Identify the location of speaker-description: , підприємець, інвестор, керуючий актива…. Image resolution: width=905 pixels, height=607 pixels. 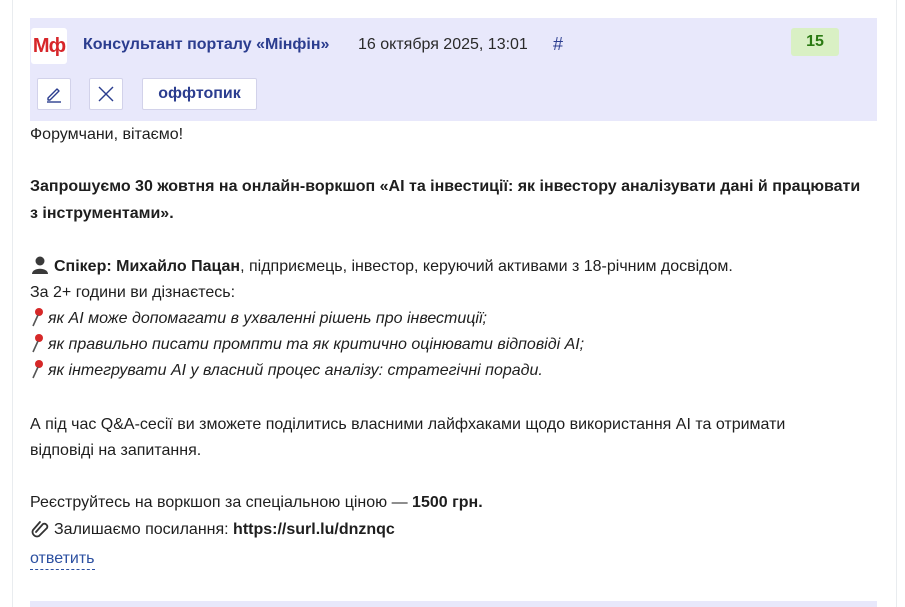
(486, 266).